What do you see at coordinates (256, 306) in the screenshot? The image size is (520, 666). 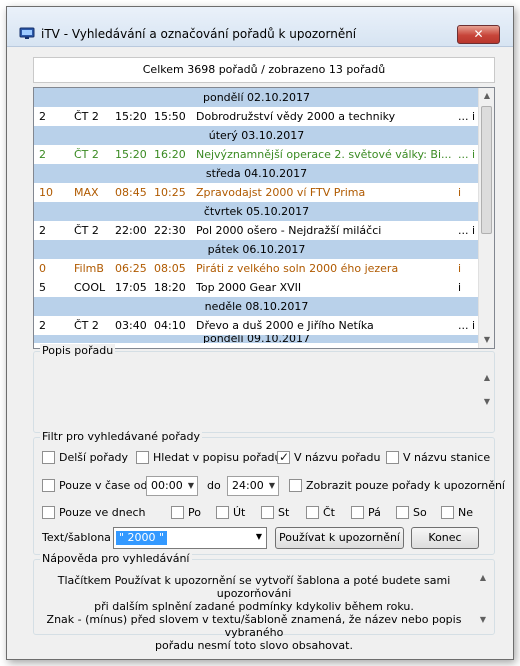 I see `day-header: neděle 08.10.2017` at bounding box center [256, 306].